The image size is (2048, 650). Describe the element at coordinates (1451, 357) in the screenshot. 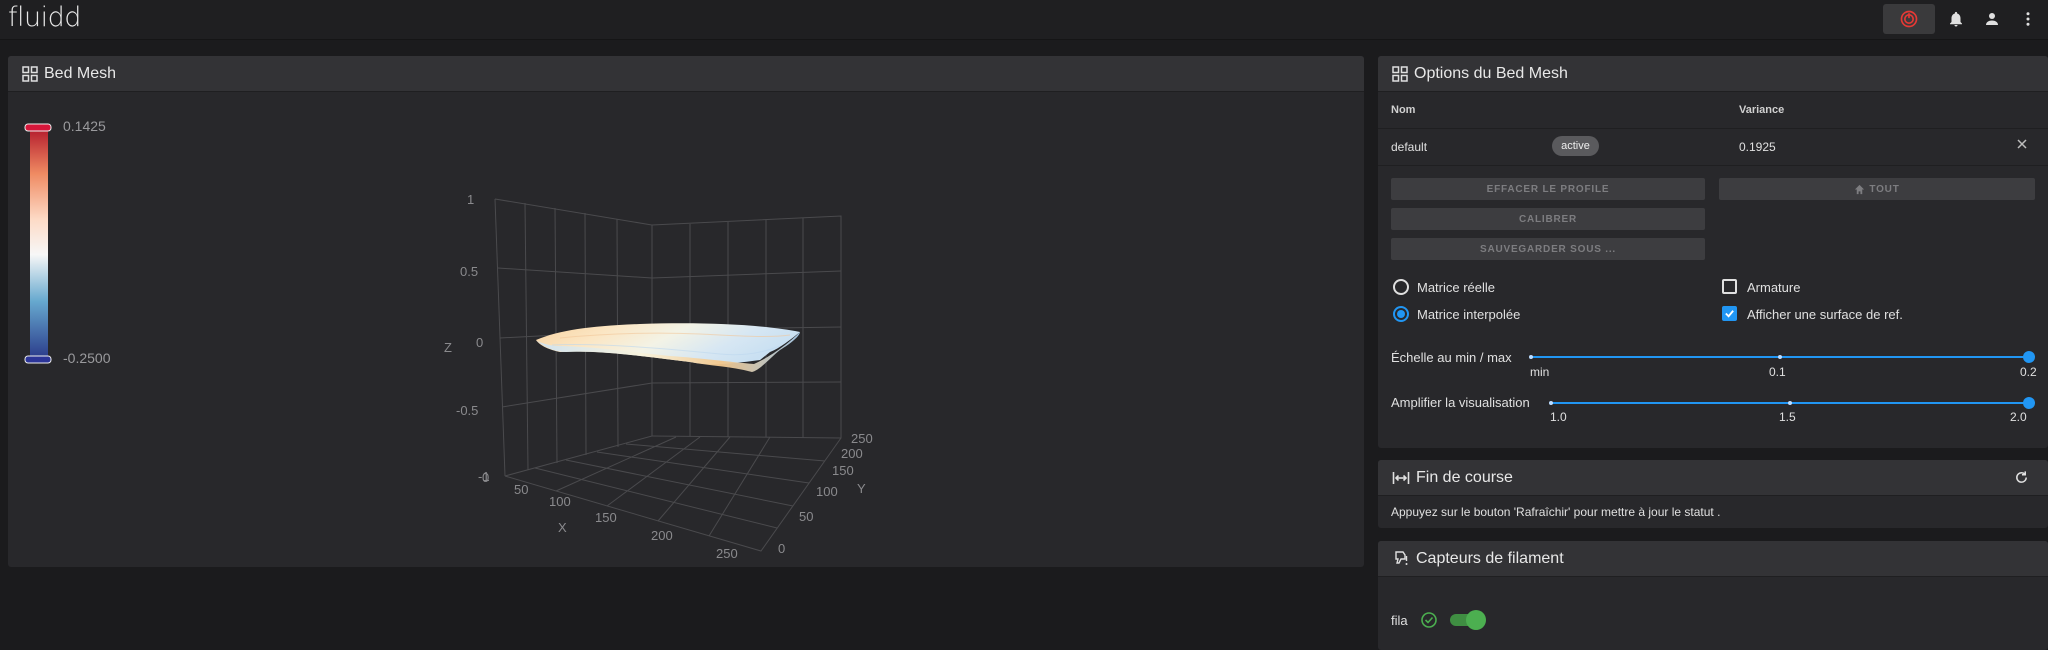

I see `scale-slider-label: Échelle au min / max` at that location.